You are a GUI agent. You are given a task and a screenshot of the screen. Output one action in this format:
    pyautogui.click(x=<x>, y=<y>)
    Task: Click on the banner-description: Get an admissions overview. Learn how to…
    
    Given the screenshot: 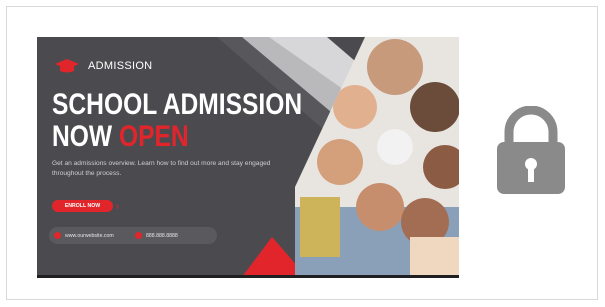 What is the action you would take?
    pyautogui.click(x=161, y=168)
    